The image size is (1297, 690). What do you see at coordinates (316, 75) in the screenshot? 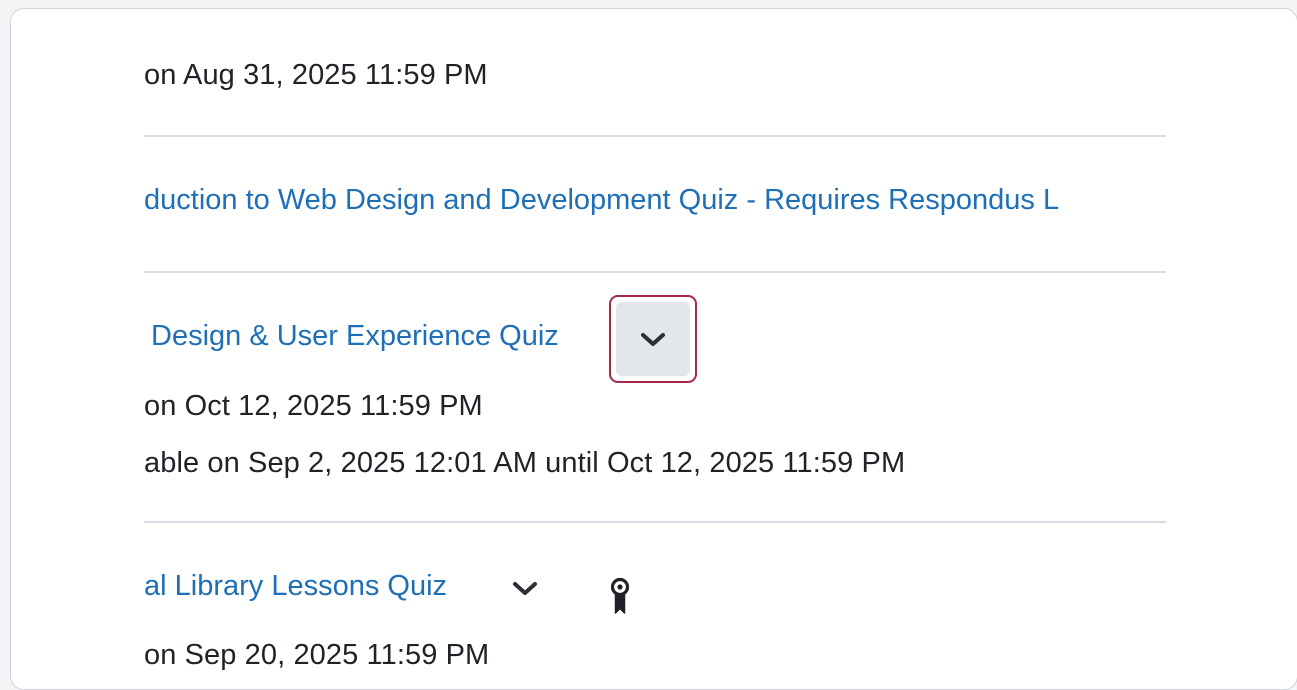
I see `previous-quiz-due-date: on Aug 31, 2025 11:59 PM` at bounding box center [316, 75].